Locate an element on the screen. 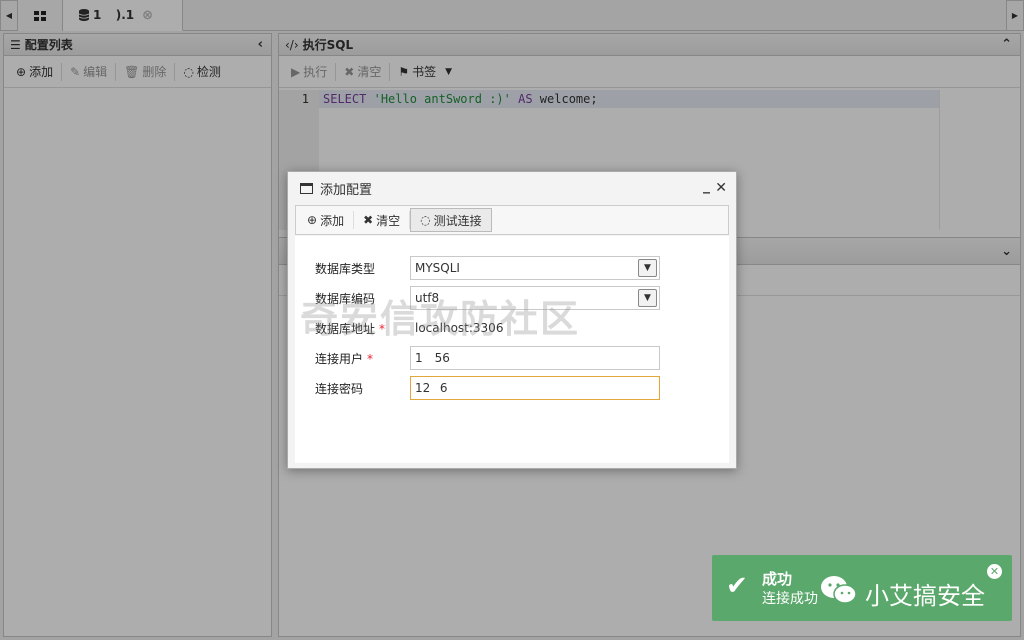  dialog-add-button: ⊕ 添加 is located at coordinates (325, 220).